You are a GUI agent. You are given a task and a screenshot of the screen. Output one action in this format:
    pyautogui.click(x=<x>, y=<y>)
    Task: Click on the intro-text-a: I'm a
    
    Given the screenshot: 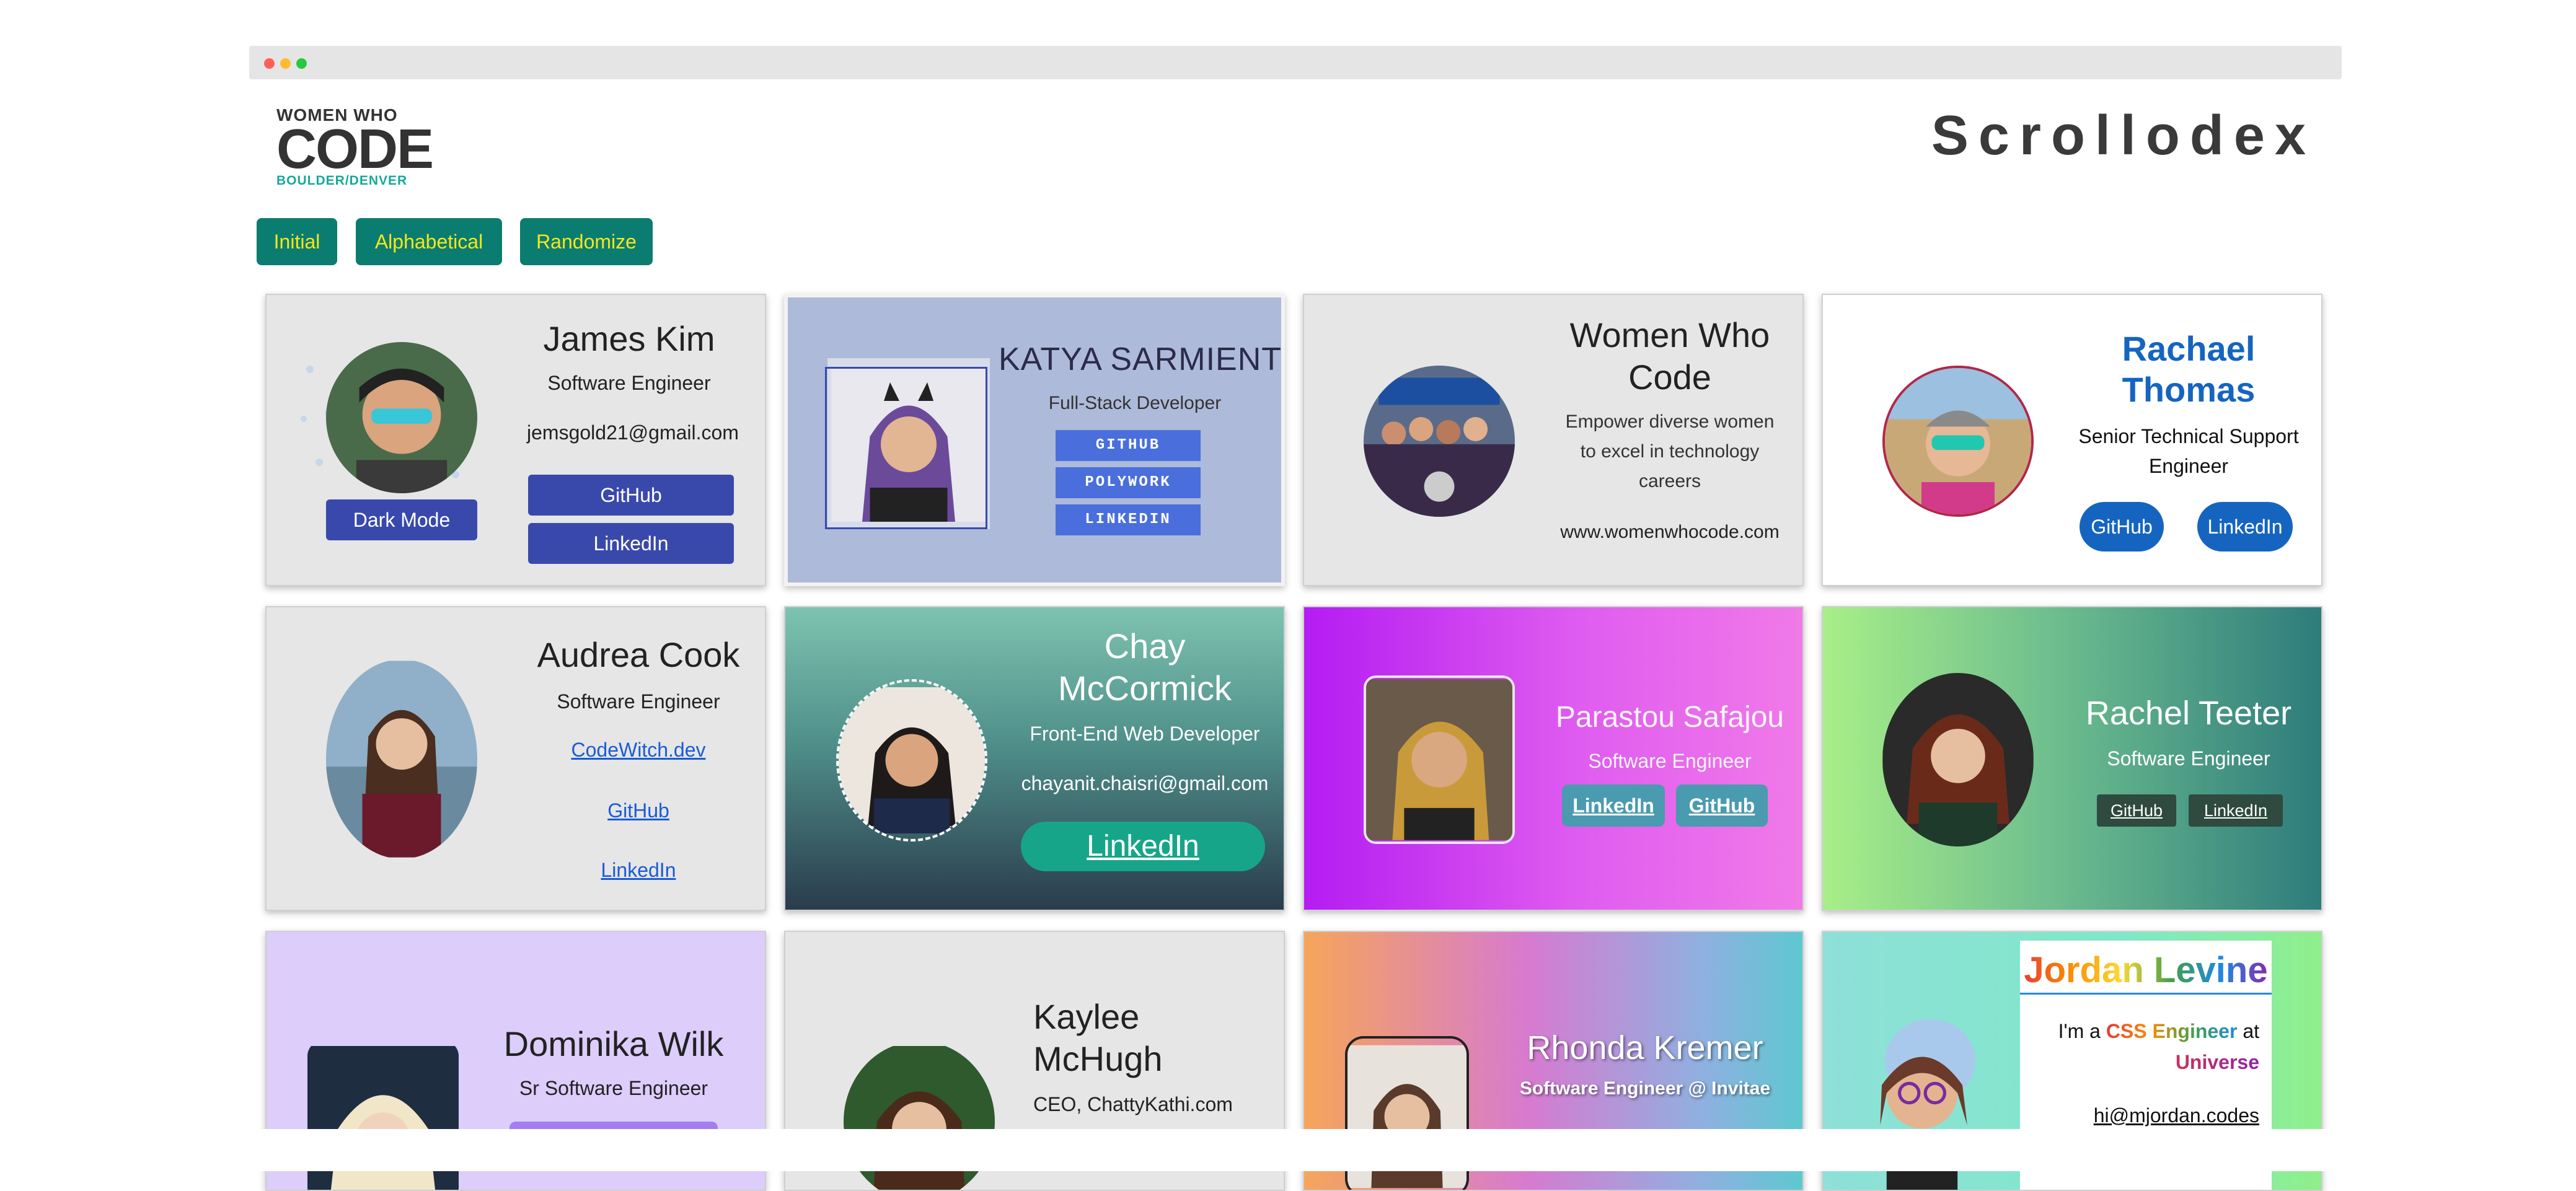 What is the action you would take?
    pyautogui.click(x=2079, y=1031)
    